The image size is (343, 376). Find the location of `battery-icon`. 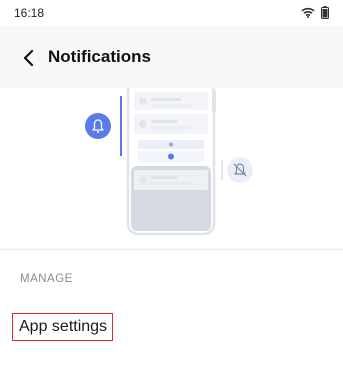

battery-icon is located at coordinates (325, 12).